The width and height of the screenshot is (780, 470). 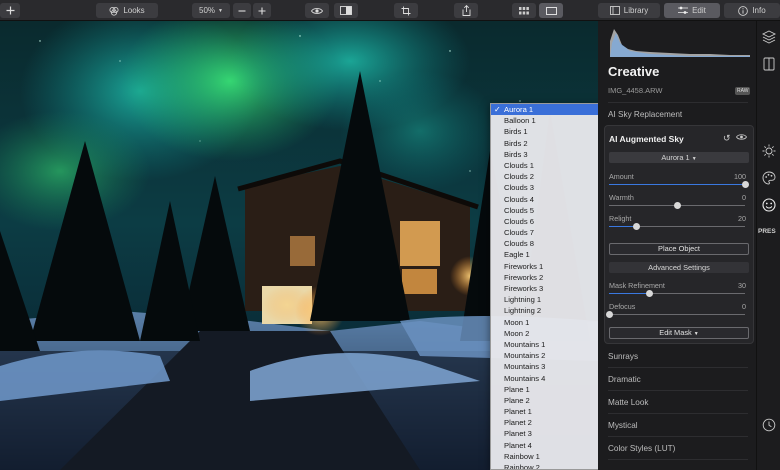 I want to click on amount-slider-fill, so click(x=677, y=184).